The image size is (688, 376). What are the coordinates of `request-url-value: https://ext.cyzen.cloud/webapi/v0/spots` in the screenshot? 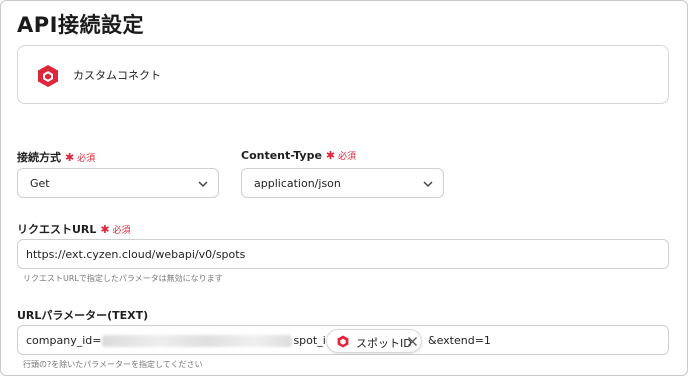 It's located at (136, 254).